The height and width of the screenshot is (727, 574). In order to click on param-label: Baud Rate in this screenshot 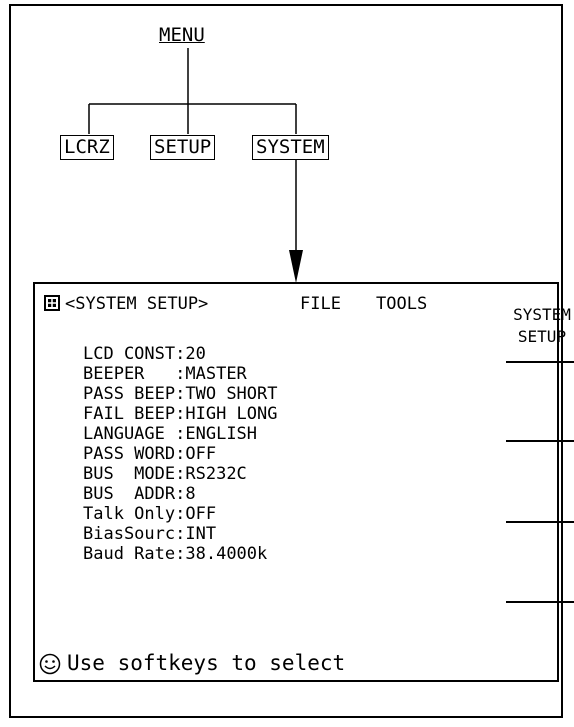, I will do `click(129, 554)`.